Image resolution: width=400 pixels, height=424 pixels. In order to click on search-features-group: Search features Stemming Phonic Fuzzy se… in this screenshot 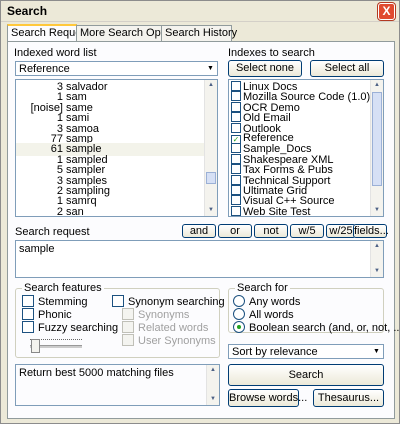, I will do `click(120, 320)`.